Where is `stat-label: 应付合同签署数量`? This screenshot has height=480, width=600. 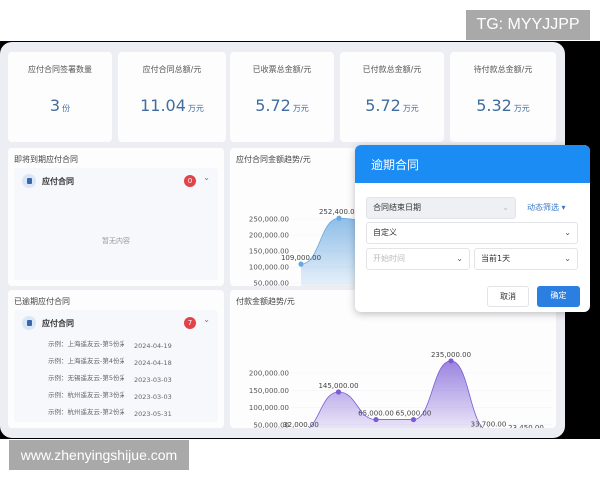
stat-label: 应付合同签署数量 is located at coordinates (60, 69).